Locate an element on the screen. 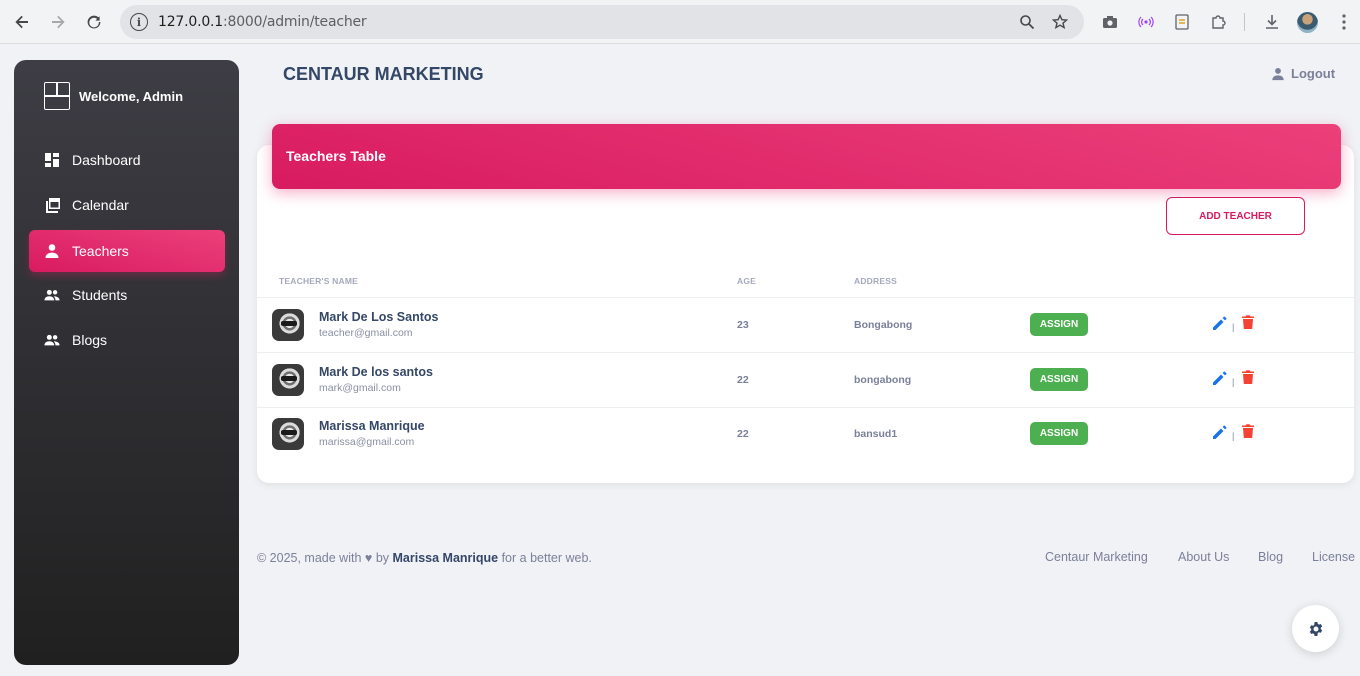 The height and width of the screenshot is (676, 1360). sidebar-item-students: Students is located at coordinates (127, 295).